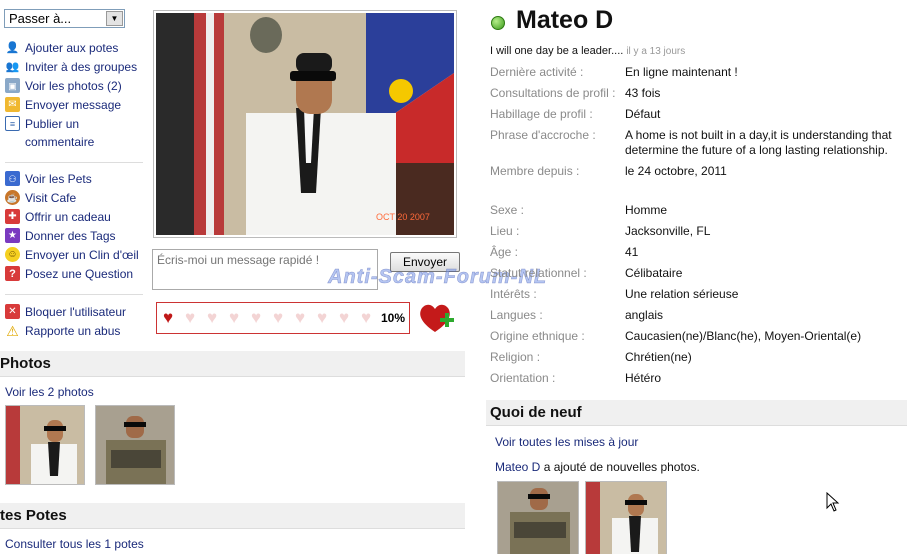 This screenshot has width=907, height=554. What do you see at coordinates (566, 442) in the screenshot?
I see `view-all-updates-link: Voir toutes les mises à jour` at bounding box center [566, 442].